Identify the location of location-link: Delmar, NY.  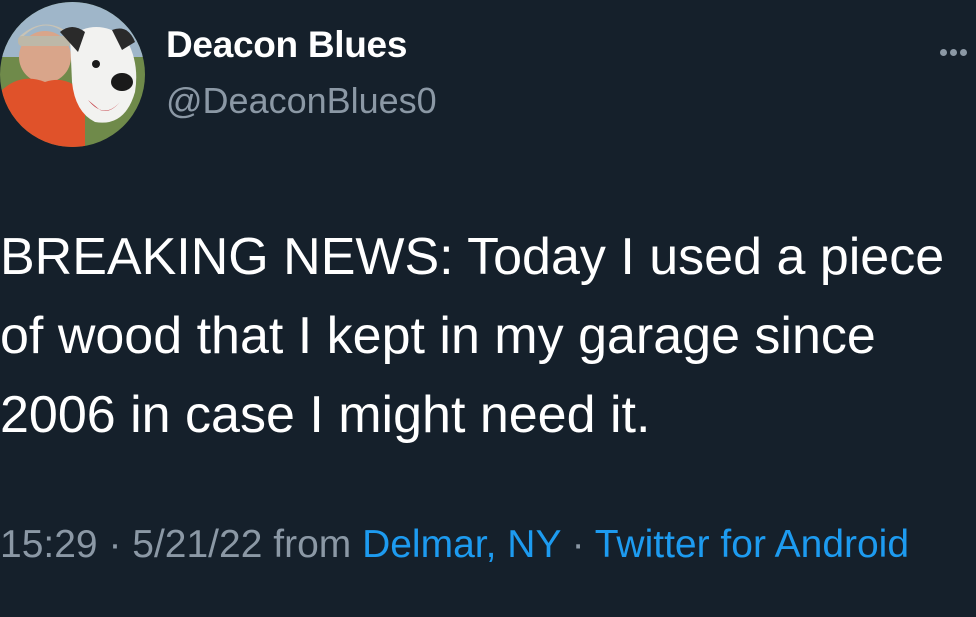
(461, 544).